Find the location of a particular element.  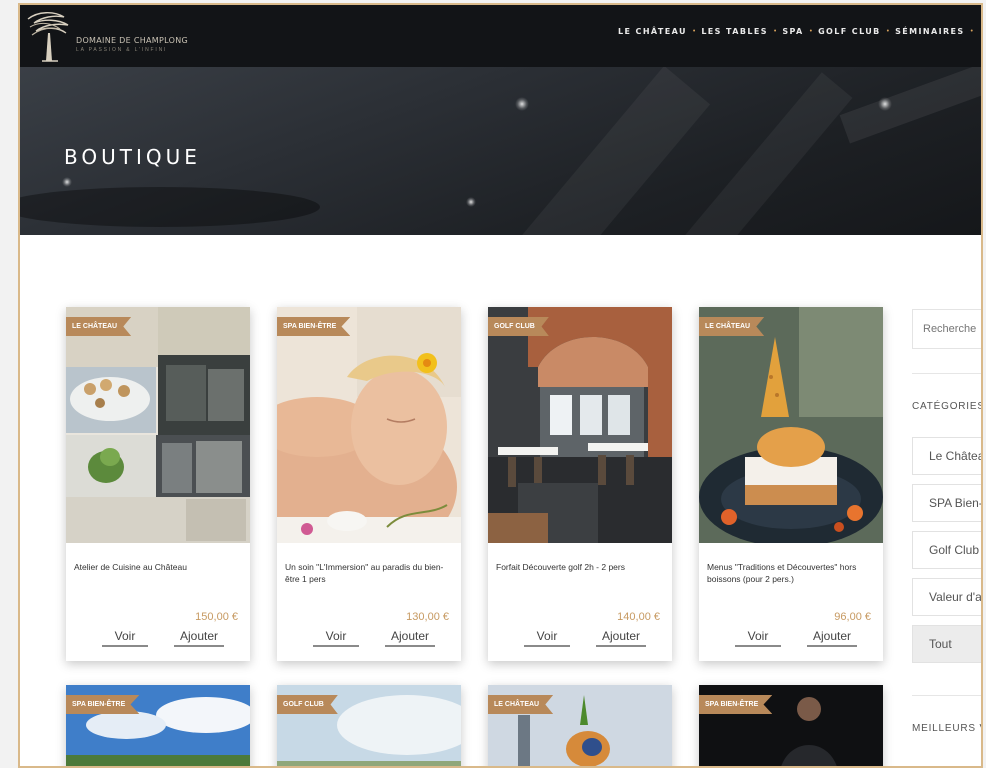

categories-heading: CATÉGORIES is located at coordinates (947, 406).